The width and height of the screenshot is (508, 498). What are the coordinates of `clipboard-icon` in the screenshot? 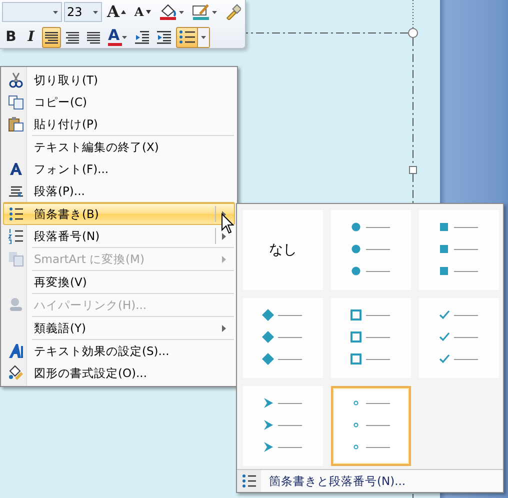 It's located at (16, 124).